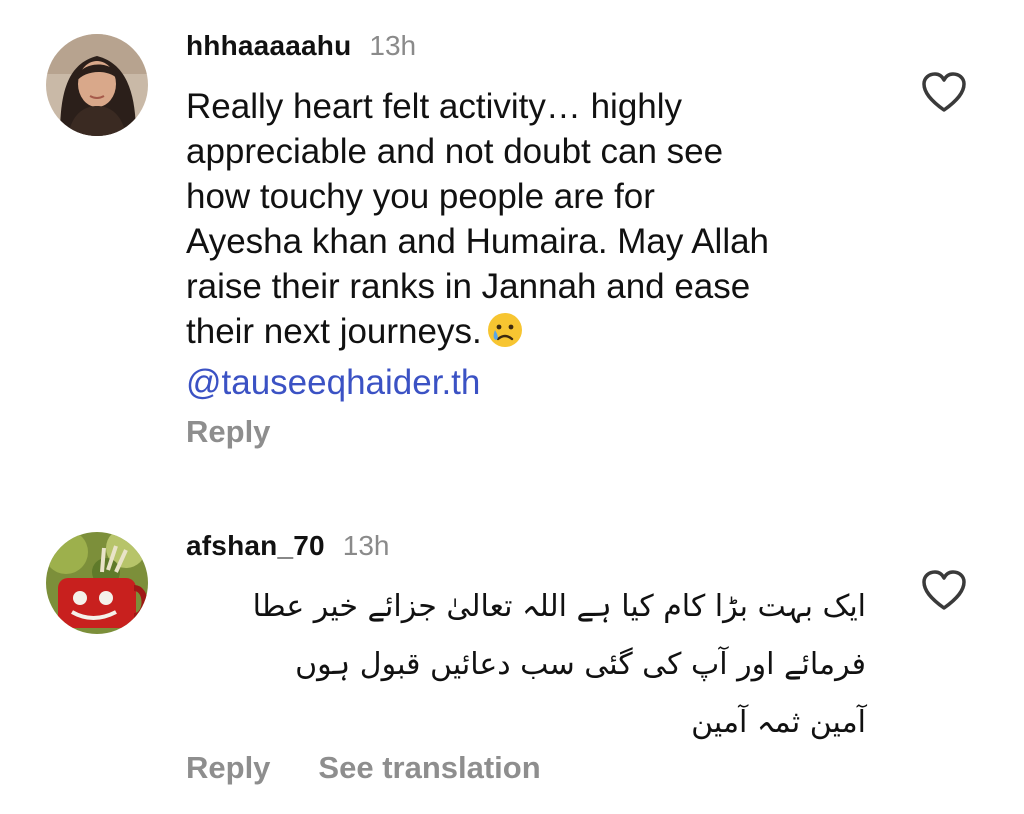  I want to click on comment-header: afshan_70 13h, so click(287, 546).